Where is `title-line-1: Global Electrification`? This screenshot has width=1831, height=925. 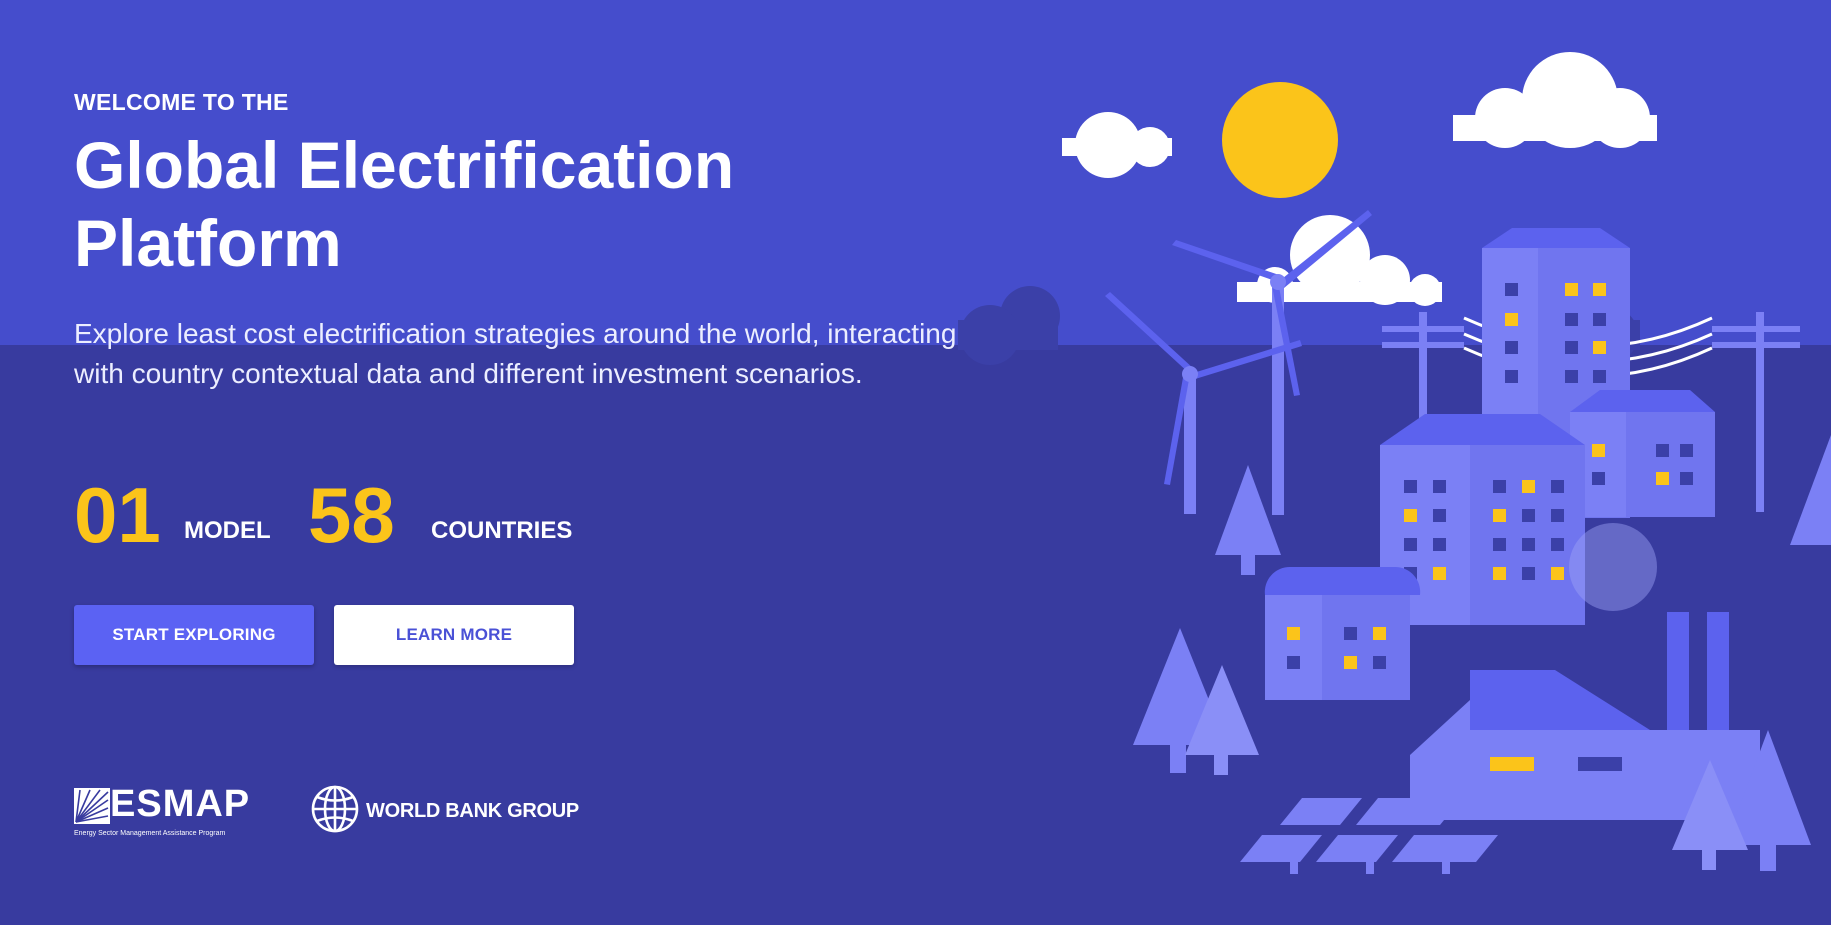 title-line-1: Global Electrification is located at coordinates (404, 165).